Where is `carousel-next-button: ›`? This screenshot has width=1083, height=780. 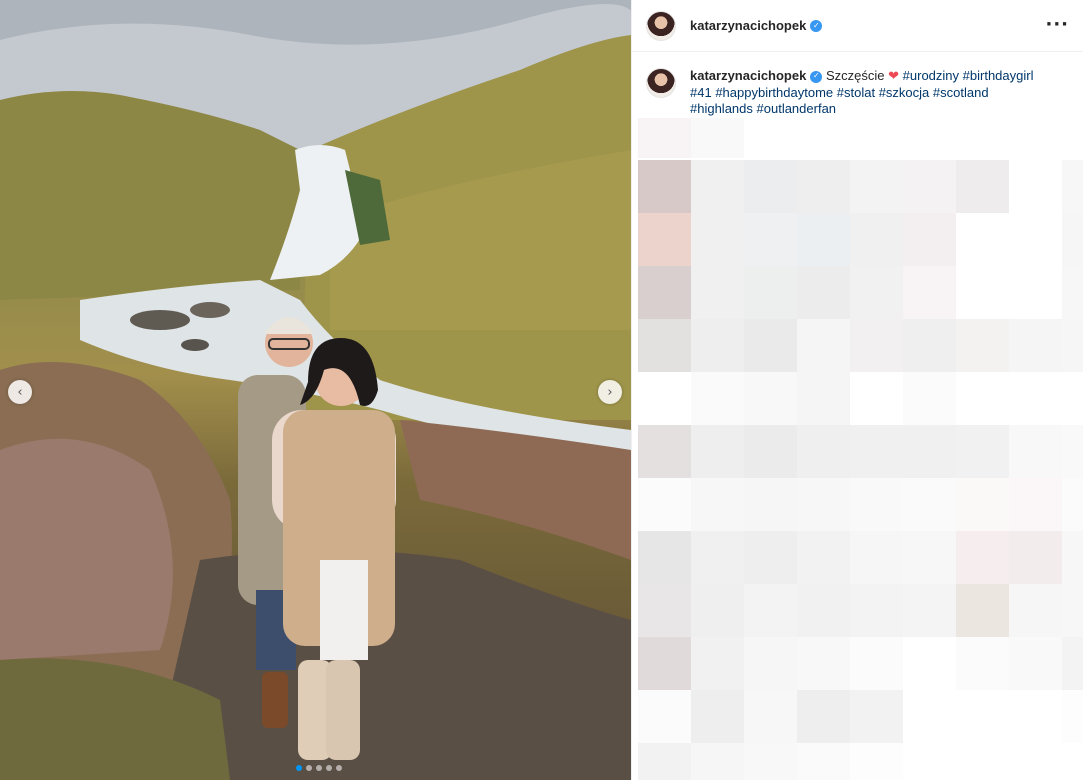
carousel-next-button: › is located at coordinates (610, 392).